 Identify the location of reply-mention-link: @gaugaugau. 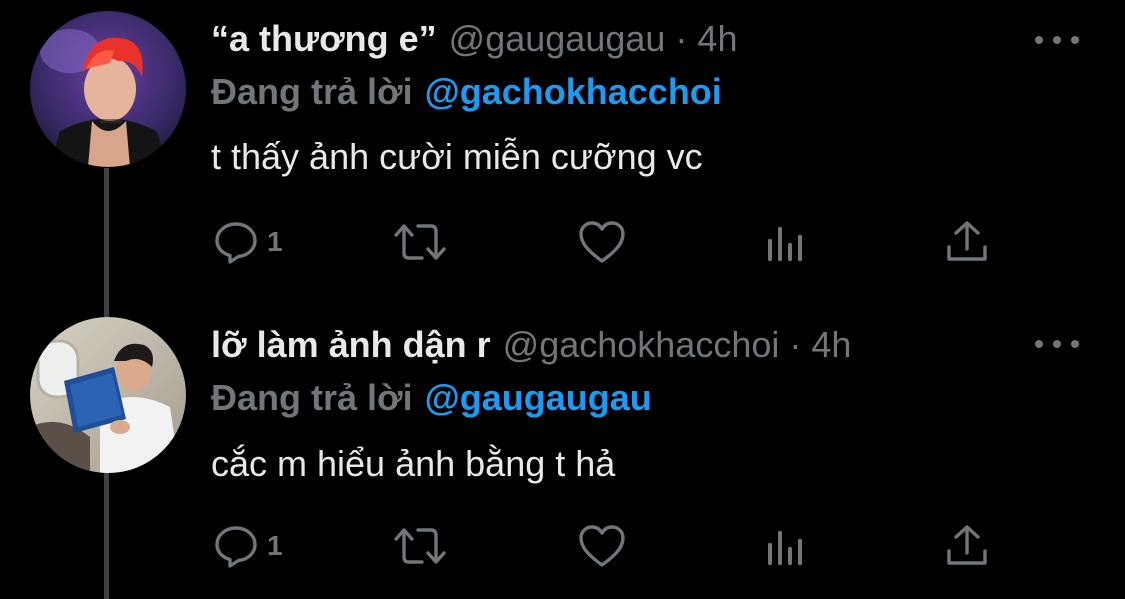
(538, 398).